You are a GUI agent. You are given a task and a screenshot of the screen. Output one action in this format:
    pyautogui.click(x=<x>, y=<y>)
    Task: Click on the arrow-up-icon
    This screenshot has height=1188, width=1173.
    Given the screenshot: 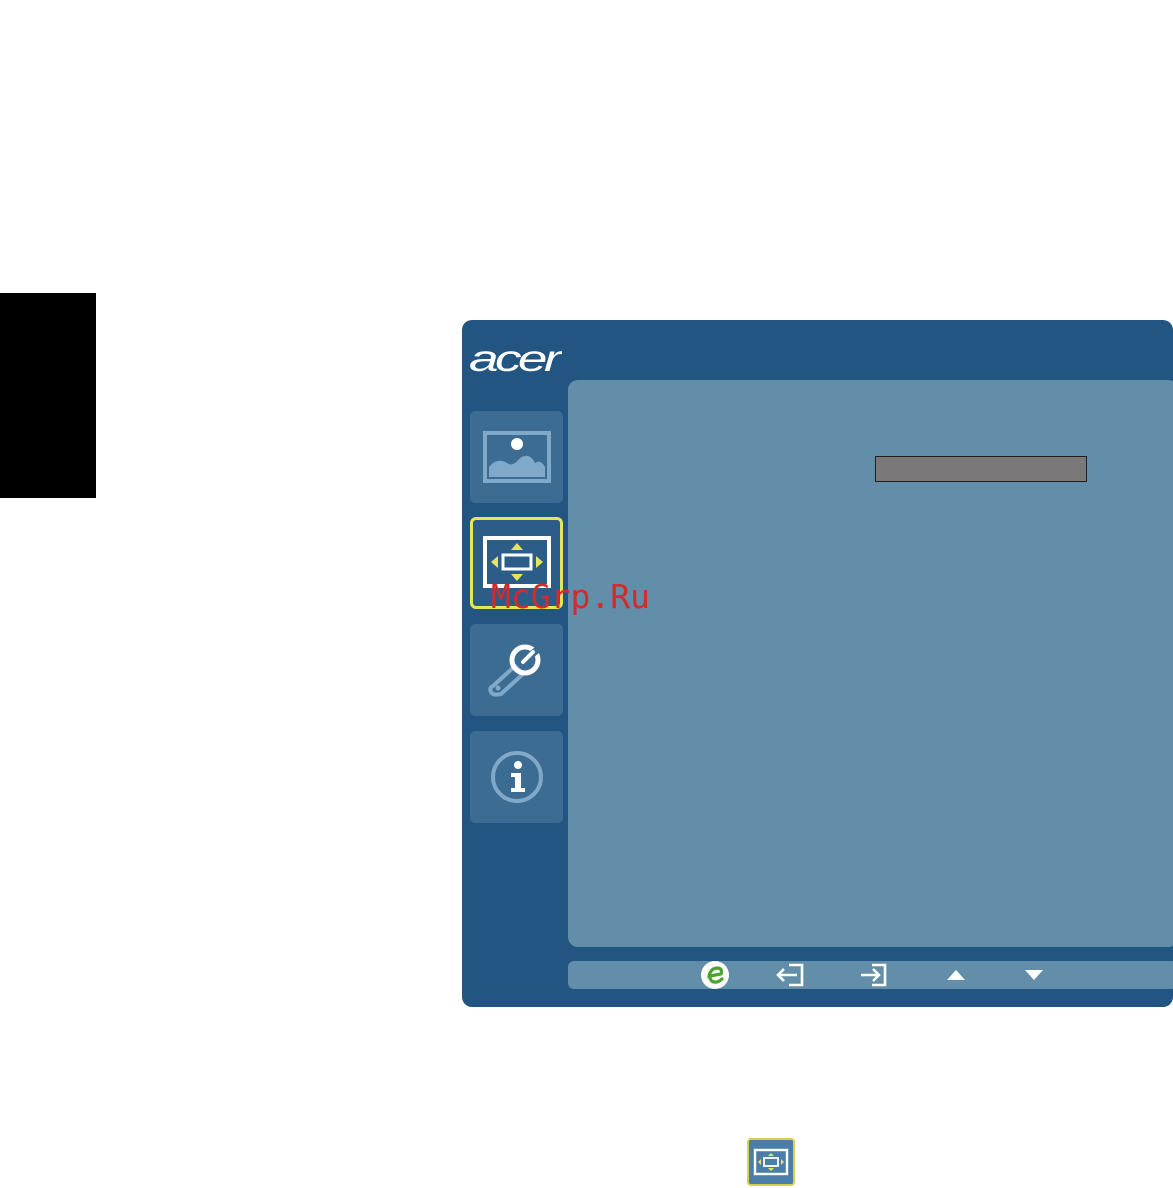 What is the action you would take?
    pyautogui.click(x=956, y=975)
    